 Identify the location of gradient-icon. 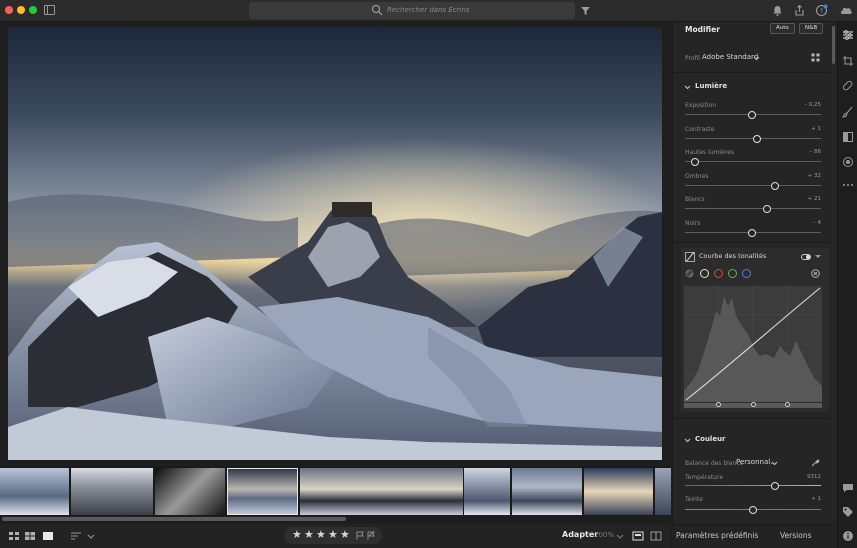
(848, 137).